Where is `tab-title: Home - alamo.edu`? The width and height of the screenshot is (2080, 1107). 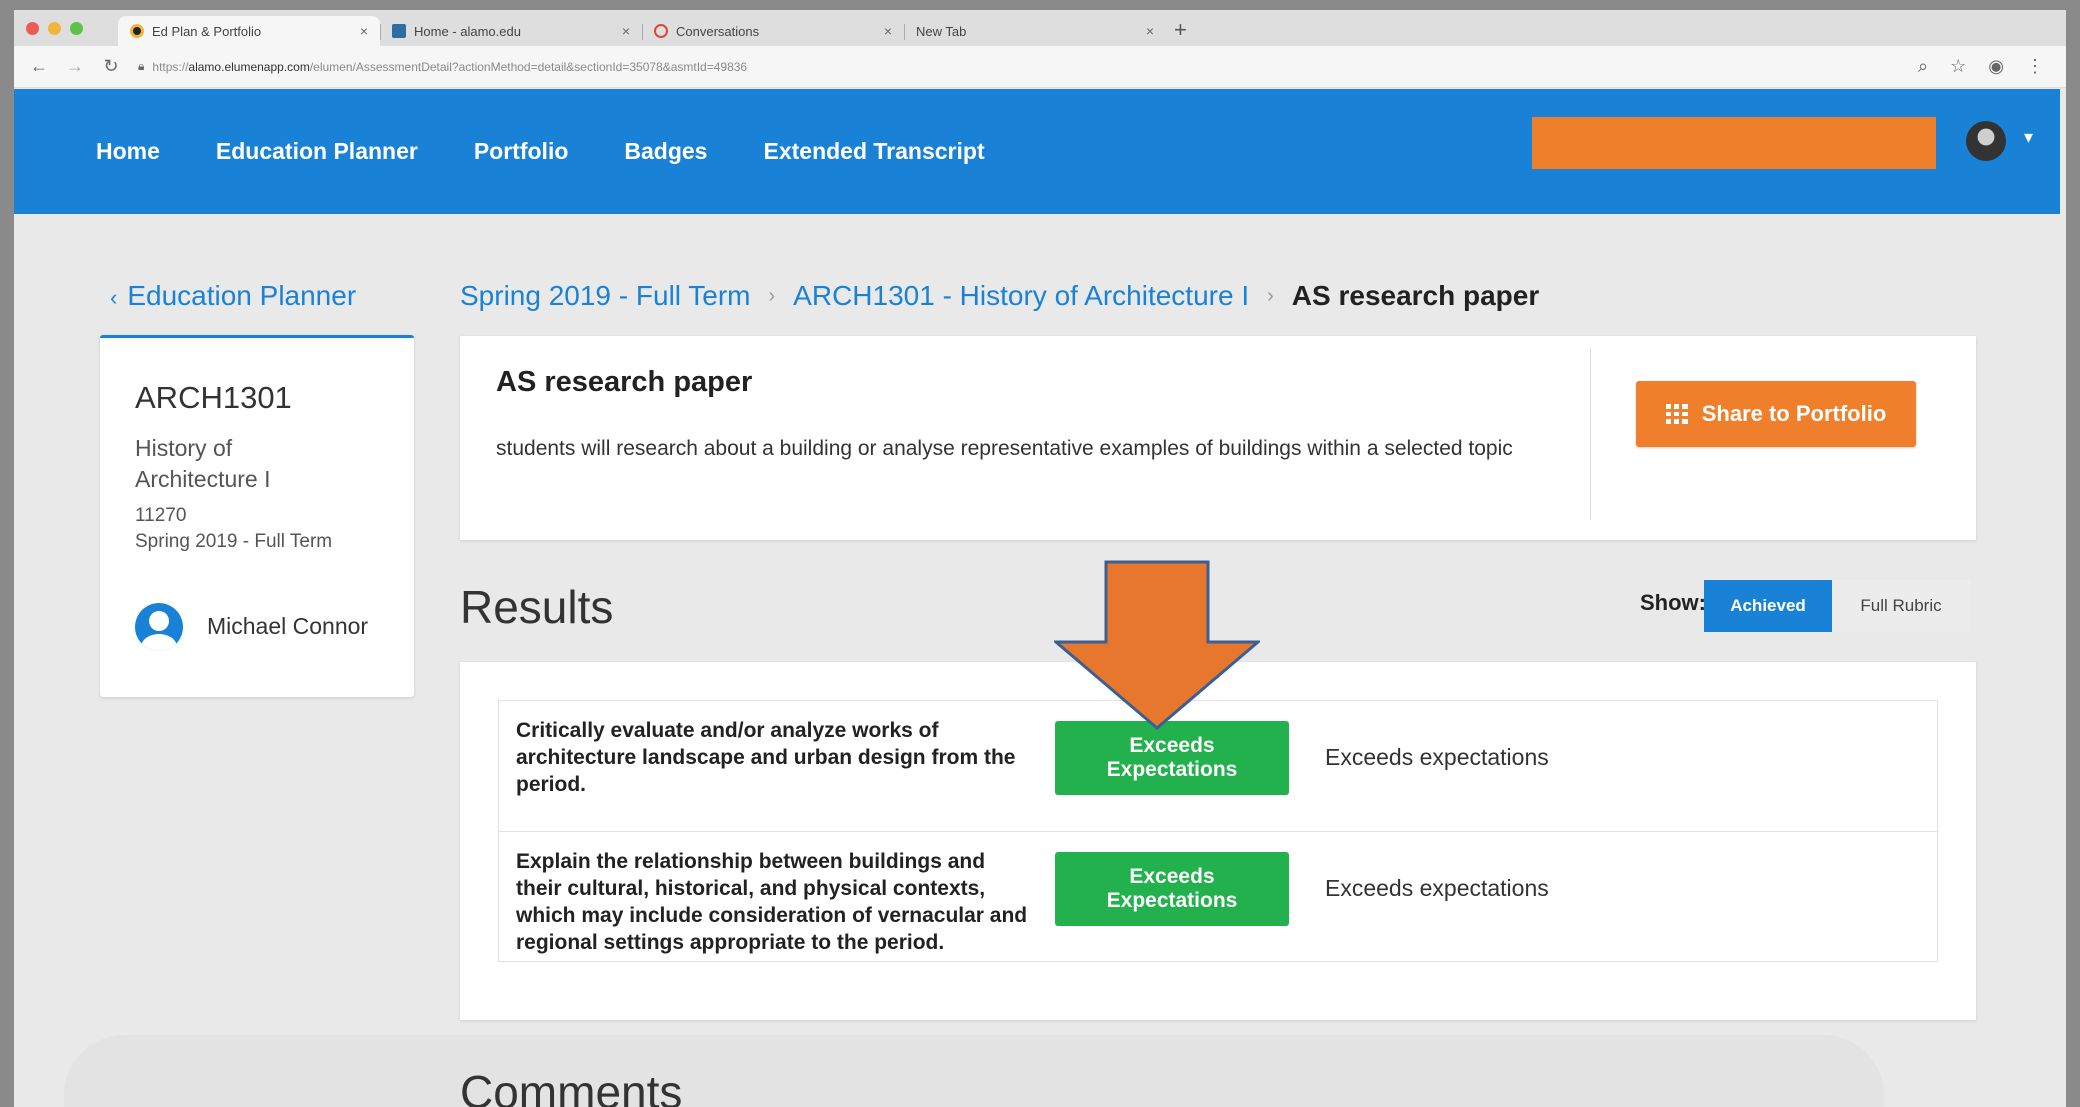
tab-title: Home - alamo.edu is located at coordinates (467, 31).